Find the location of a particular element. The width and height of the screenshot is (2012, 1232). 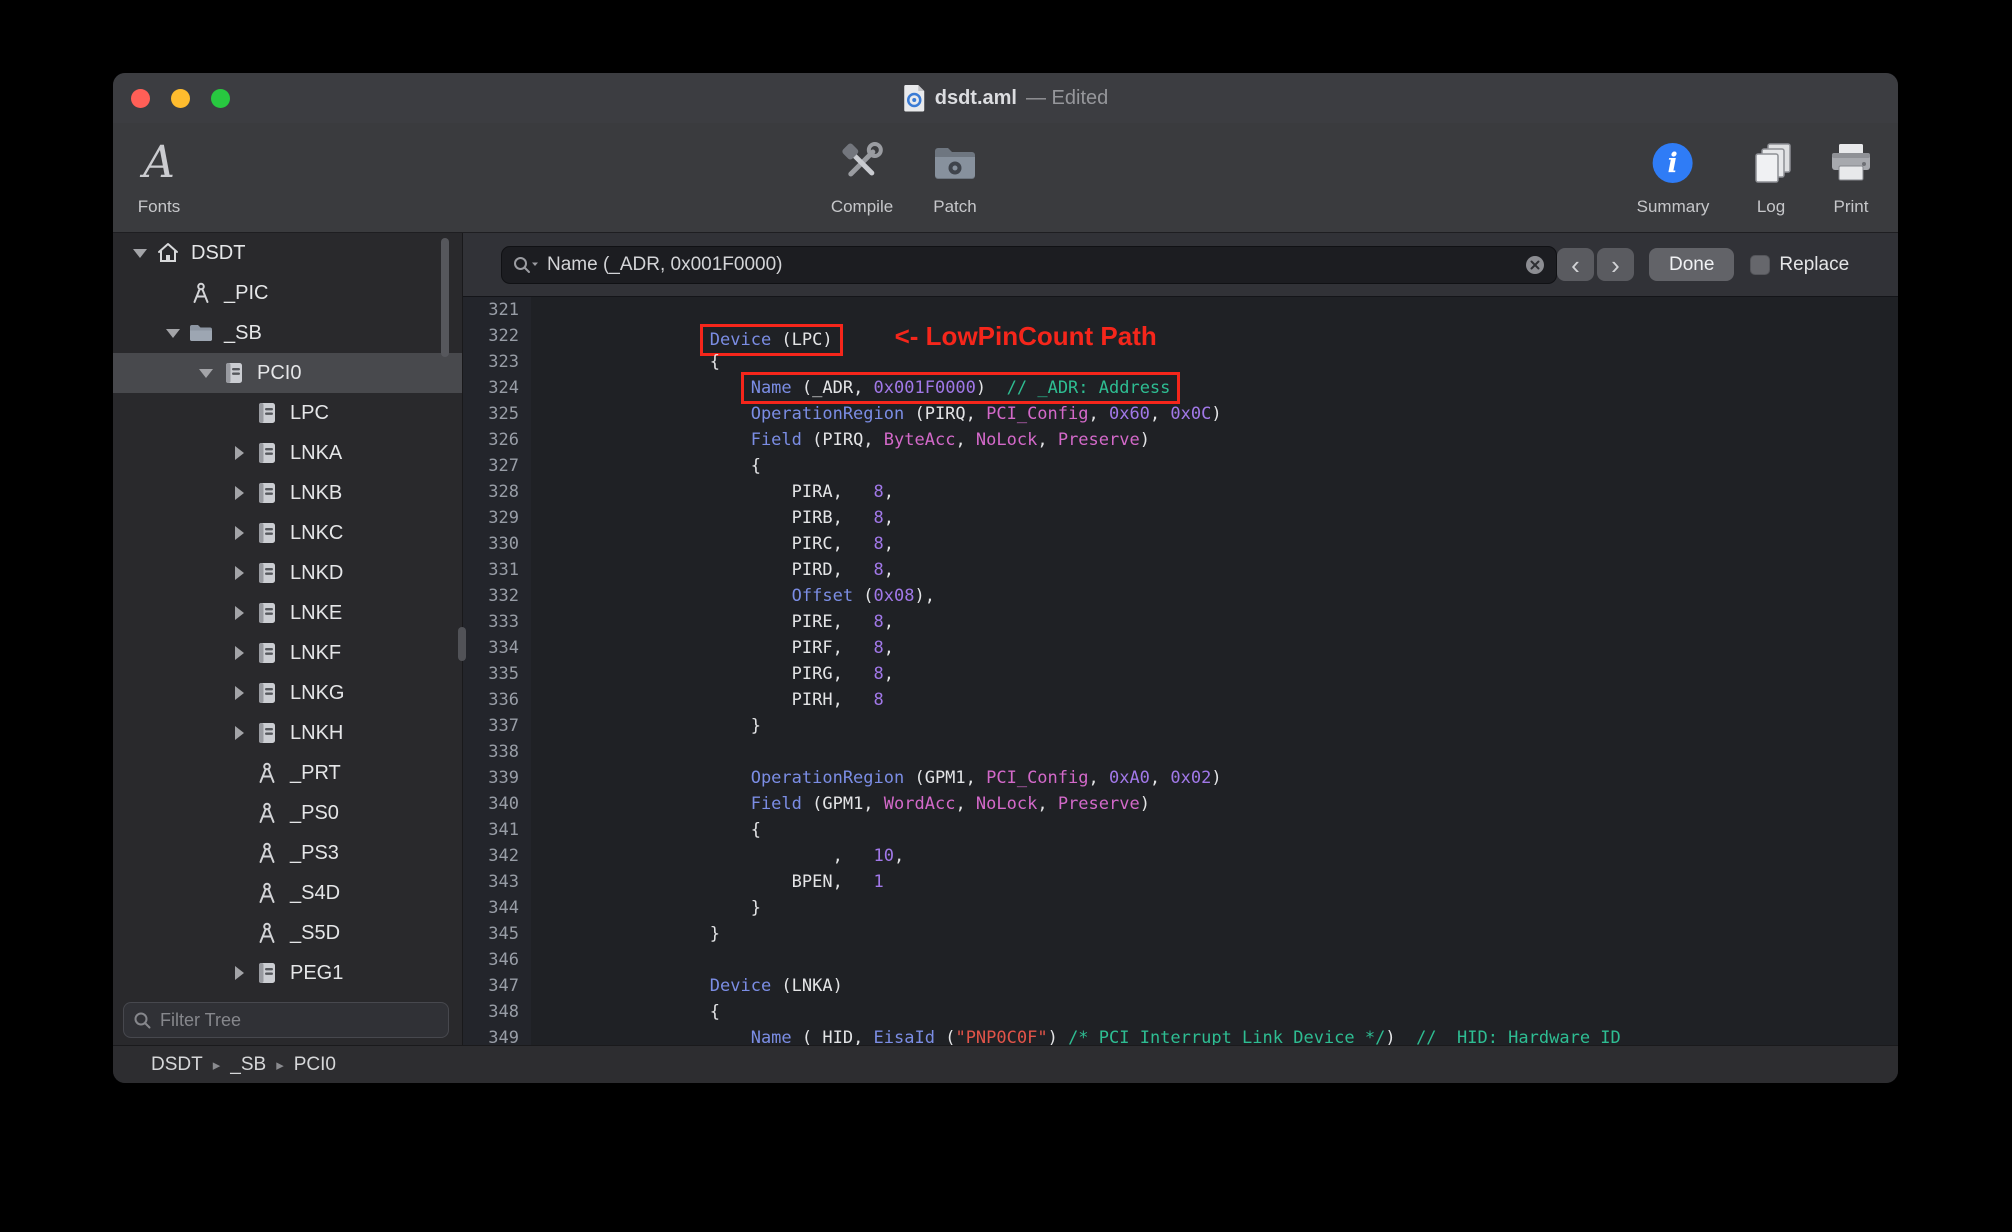

find-next-button: › is located at coordinates (1615, 264).